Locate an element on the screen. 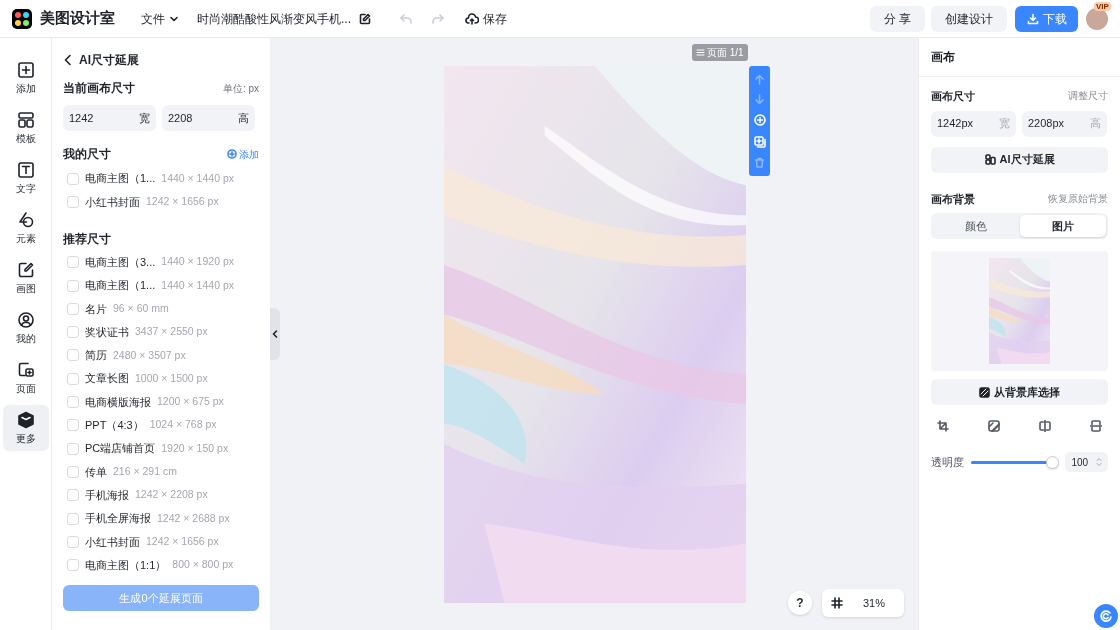 This screenshot has width=1120, height=630. sidebar-item: 添加 is located at coordinates (25, 78).